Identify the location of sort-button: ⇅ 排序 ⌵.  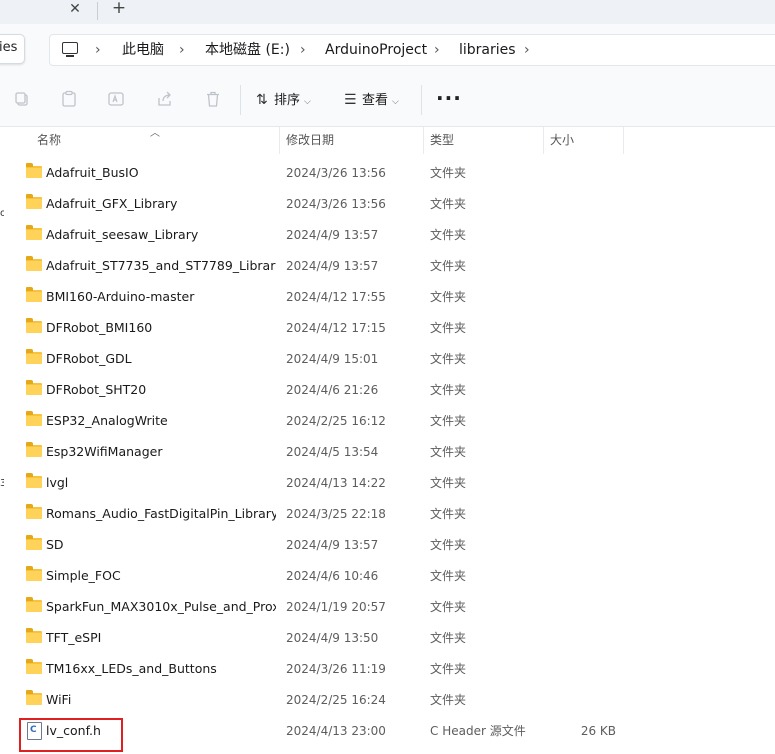
(283, 100).